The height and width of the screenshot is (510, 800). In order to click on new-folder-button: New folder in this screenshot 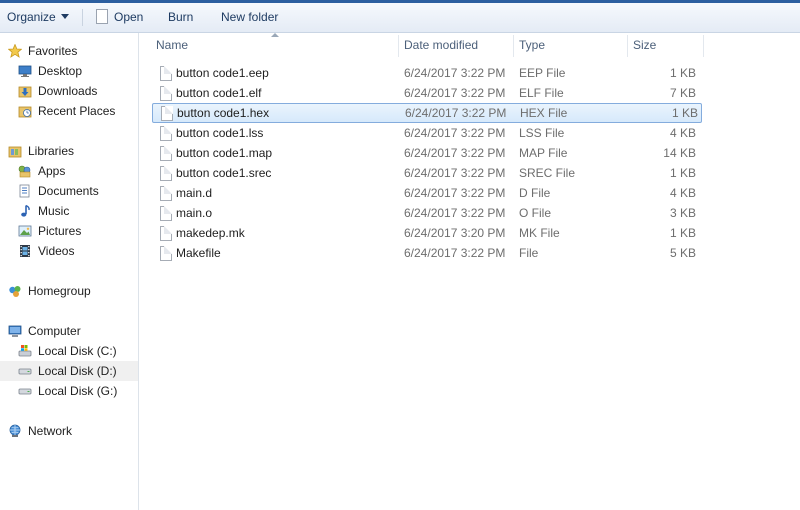, I will do `click(249, 17)`.